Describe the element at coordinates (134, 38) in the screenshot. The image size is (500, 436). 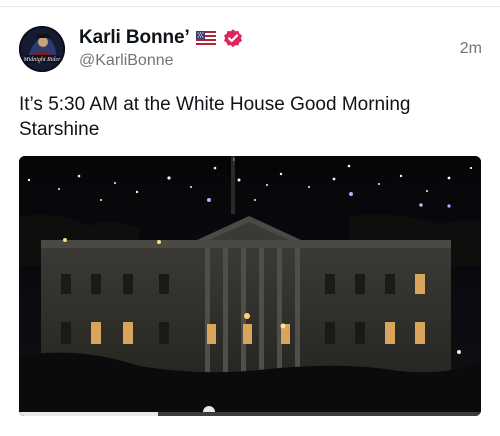
I see `display-name: Karli Bonne’` at that location.